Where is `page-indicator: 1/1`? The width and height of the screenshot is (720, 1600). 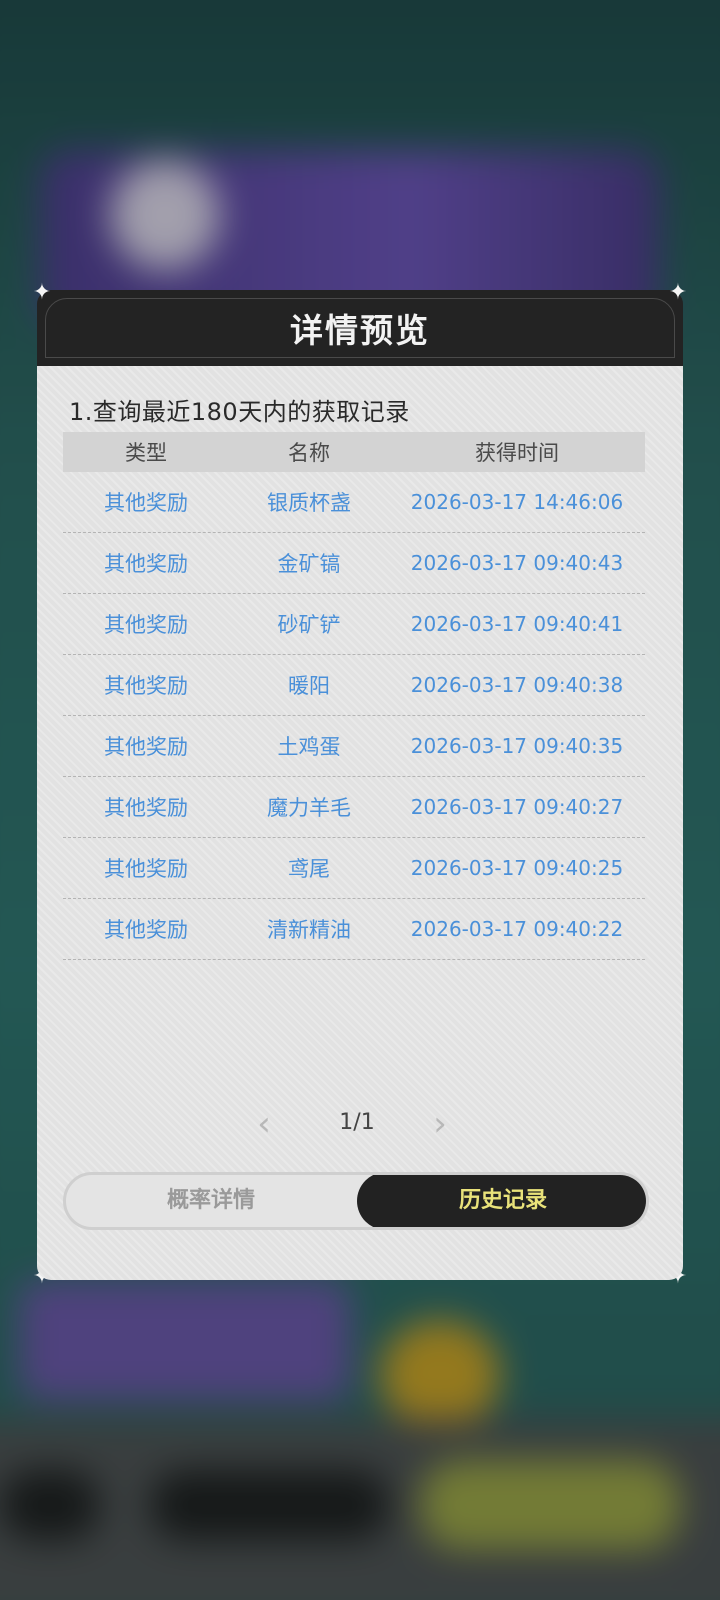
page-indicator: 1/1 is located at coordinates (357, 1122).